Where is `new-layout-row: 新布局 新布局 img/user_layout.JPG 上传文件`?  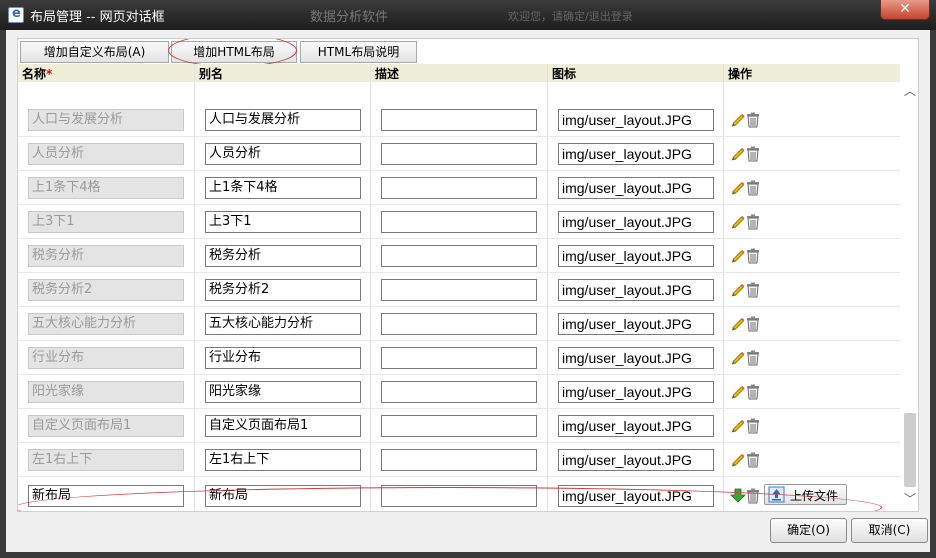
new-layout-row: 新布局 新布局 img/user_layout.JPG 上传文件 is located at coordinates (459, 495).